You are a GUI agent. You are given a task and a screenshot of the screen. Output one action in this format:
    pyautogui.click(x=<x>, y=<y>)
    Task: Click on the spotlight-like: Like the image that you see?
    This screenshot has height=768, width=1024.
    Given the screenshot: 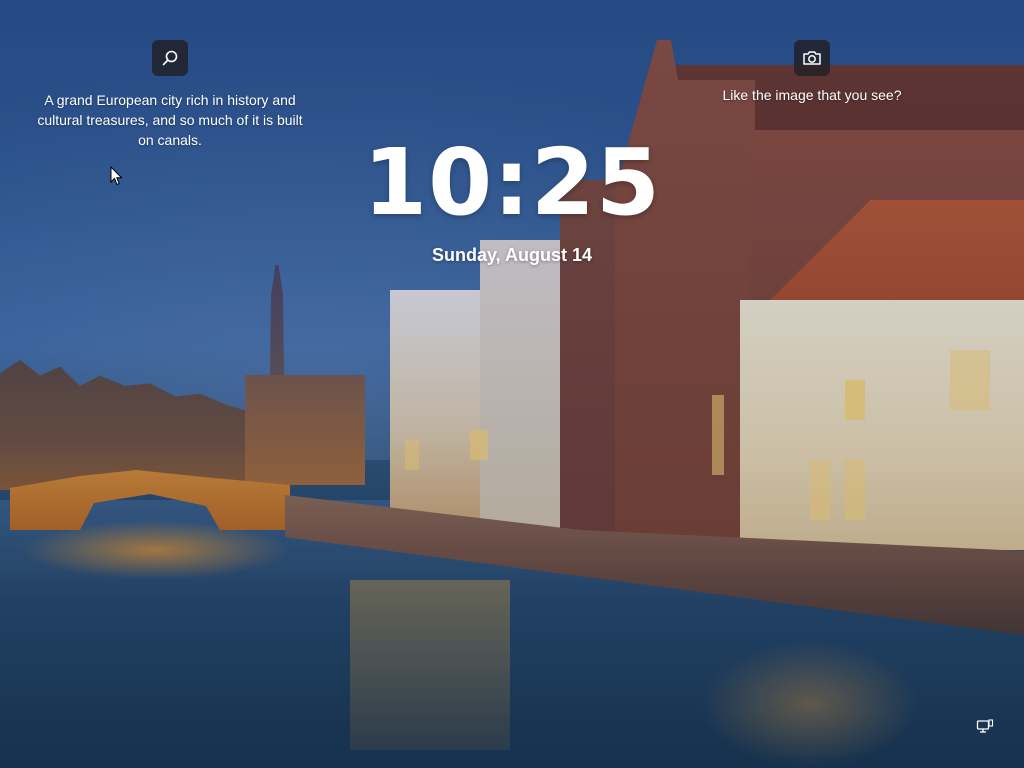 What is the action you would take?
    pyautogui.click(x=812, y=72)
    